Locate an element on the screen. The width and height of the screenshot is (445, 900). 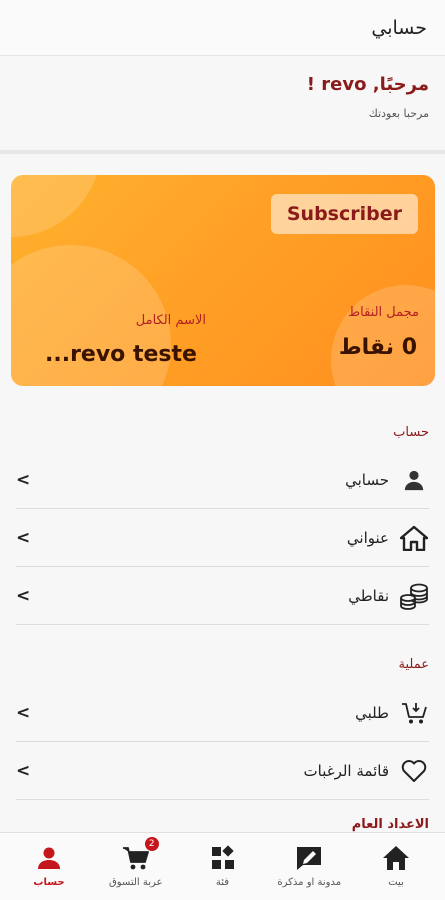
nav-tab-label: فئة is located at coordinates (222, 882).